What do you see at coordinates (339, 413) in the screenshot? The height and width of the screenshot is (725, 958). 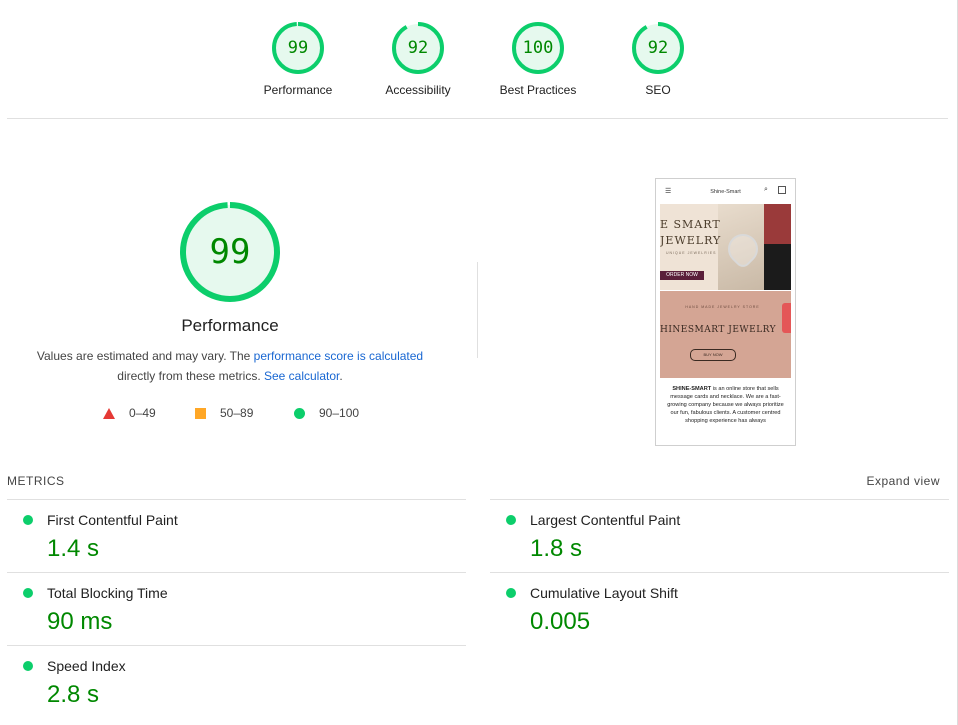 I see `legend-range: 90–100` at bounding box center [339, 413].